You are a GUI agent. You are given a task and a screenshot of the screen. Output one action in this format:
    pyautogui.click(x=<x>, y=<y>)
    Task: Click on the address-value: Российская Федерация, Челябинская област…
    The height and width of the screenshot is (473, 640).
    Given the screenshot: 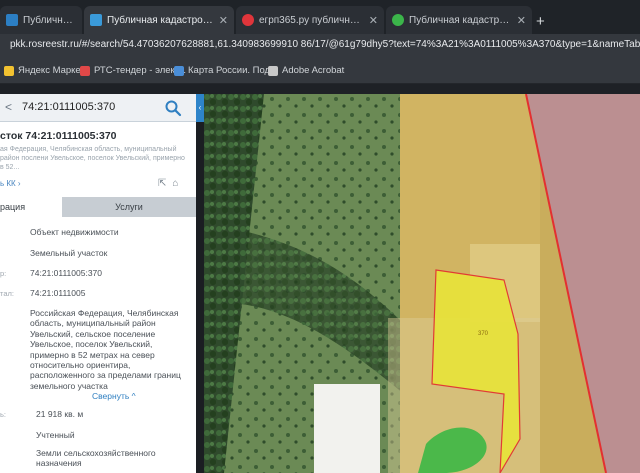 What is the action you would take?
    pyautogui.click(x=105, y=349)
    